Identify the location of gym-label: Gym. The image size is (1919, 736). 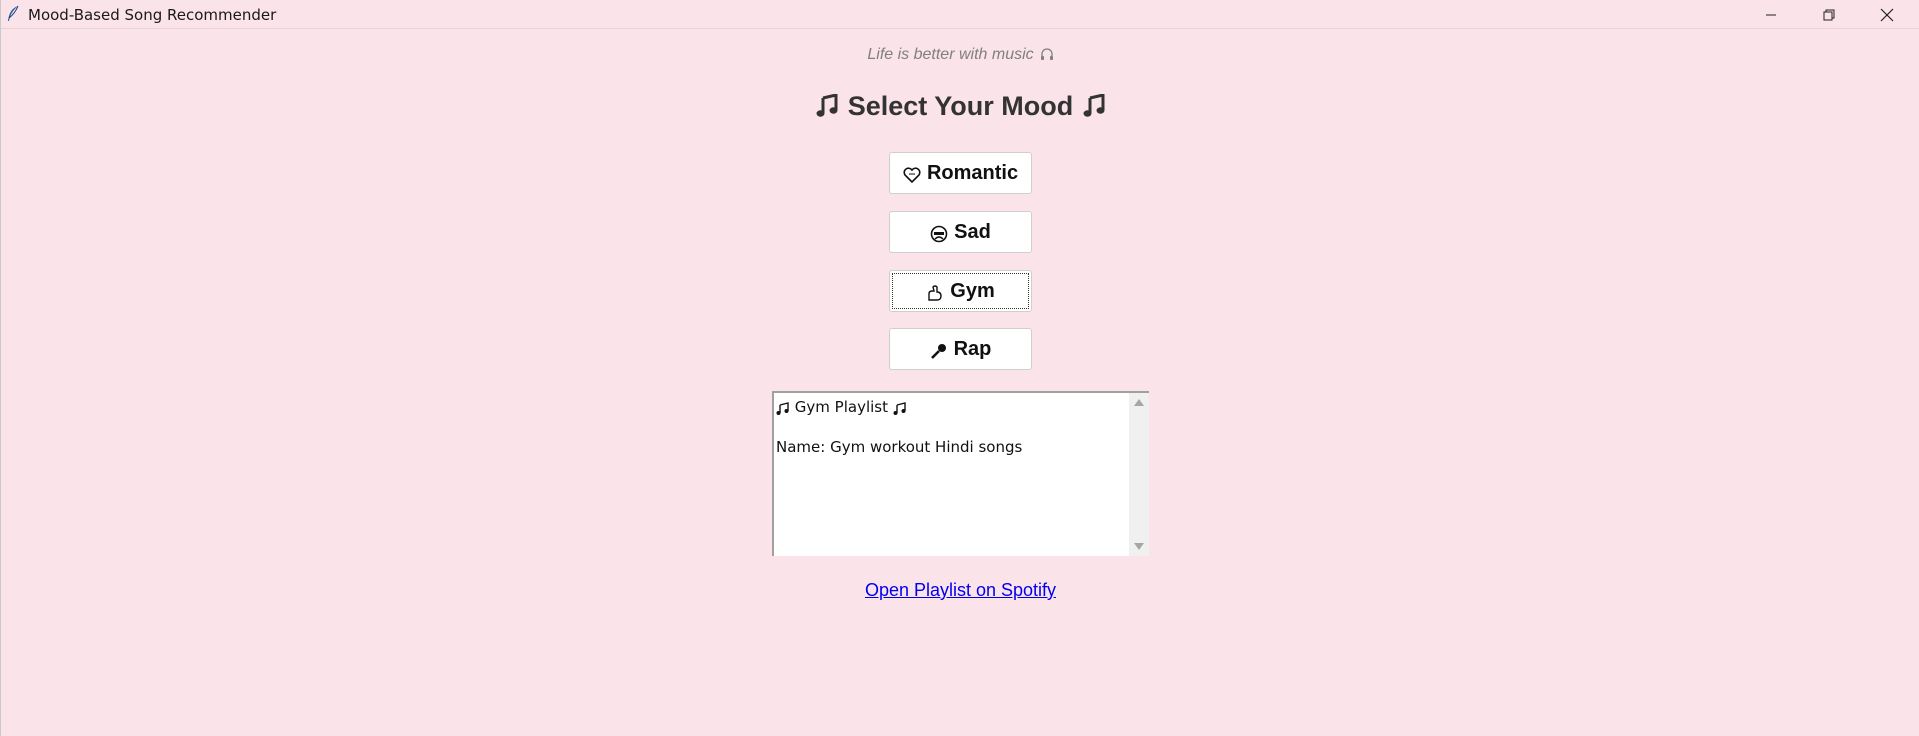
(972, 290).